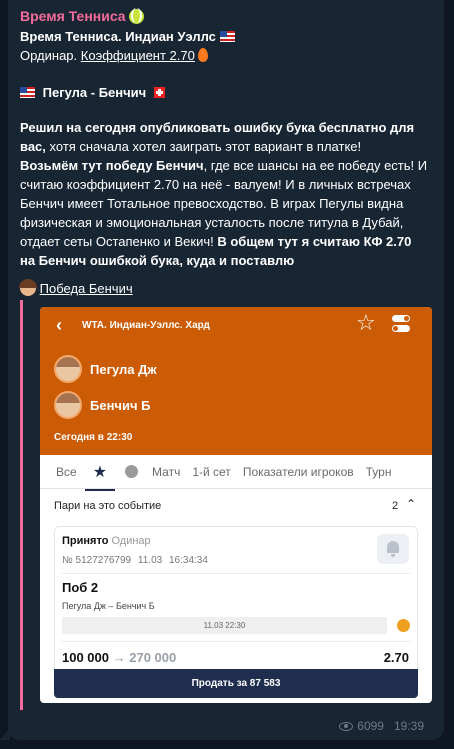  What do you see at coordinates (366, 323) in the screenshot?
I see `favorite-star-icon: ☆` at bounding box center [366, 323].